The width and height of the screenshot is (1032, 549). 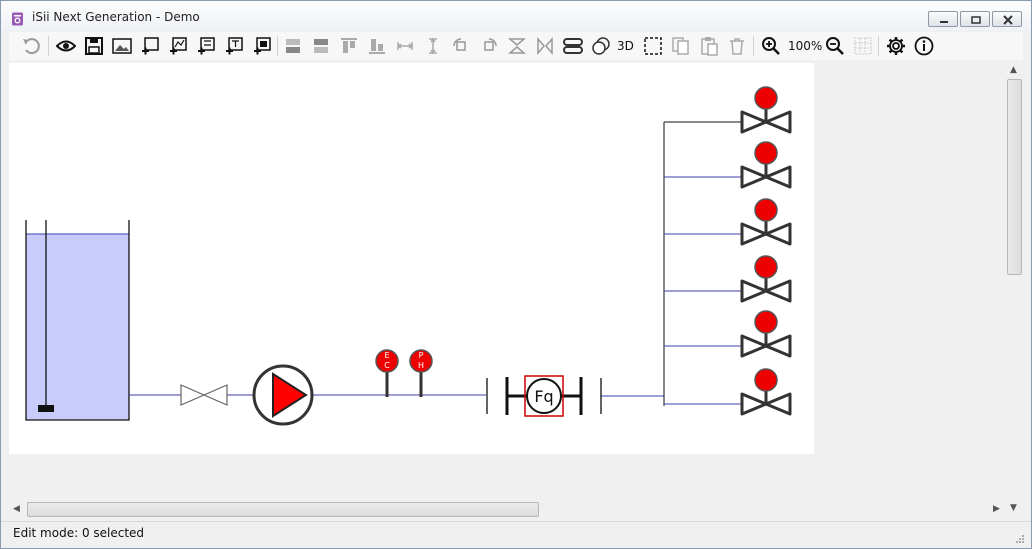 I want to click on manual-valve, so click(x=204, y=395).